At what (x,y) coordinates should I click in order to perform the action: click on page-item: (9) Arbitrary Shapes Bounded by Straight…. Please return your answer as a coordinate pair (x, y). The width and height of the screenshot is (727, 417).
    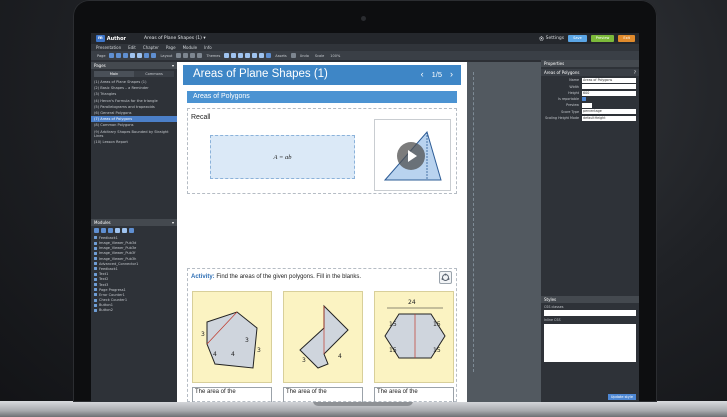
    Looking at the image, I should click on (134, 134).